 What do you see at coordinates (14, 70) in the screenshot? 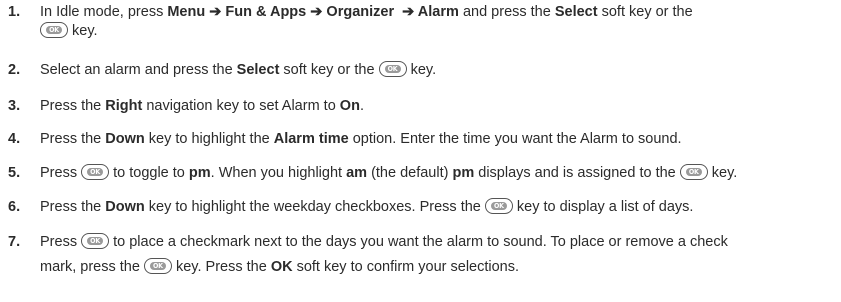
I see `step-number: 2.` at bounding box center [14, 70].